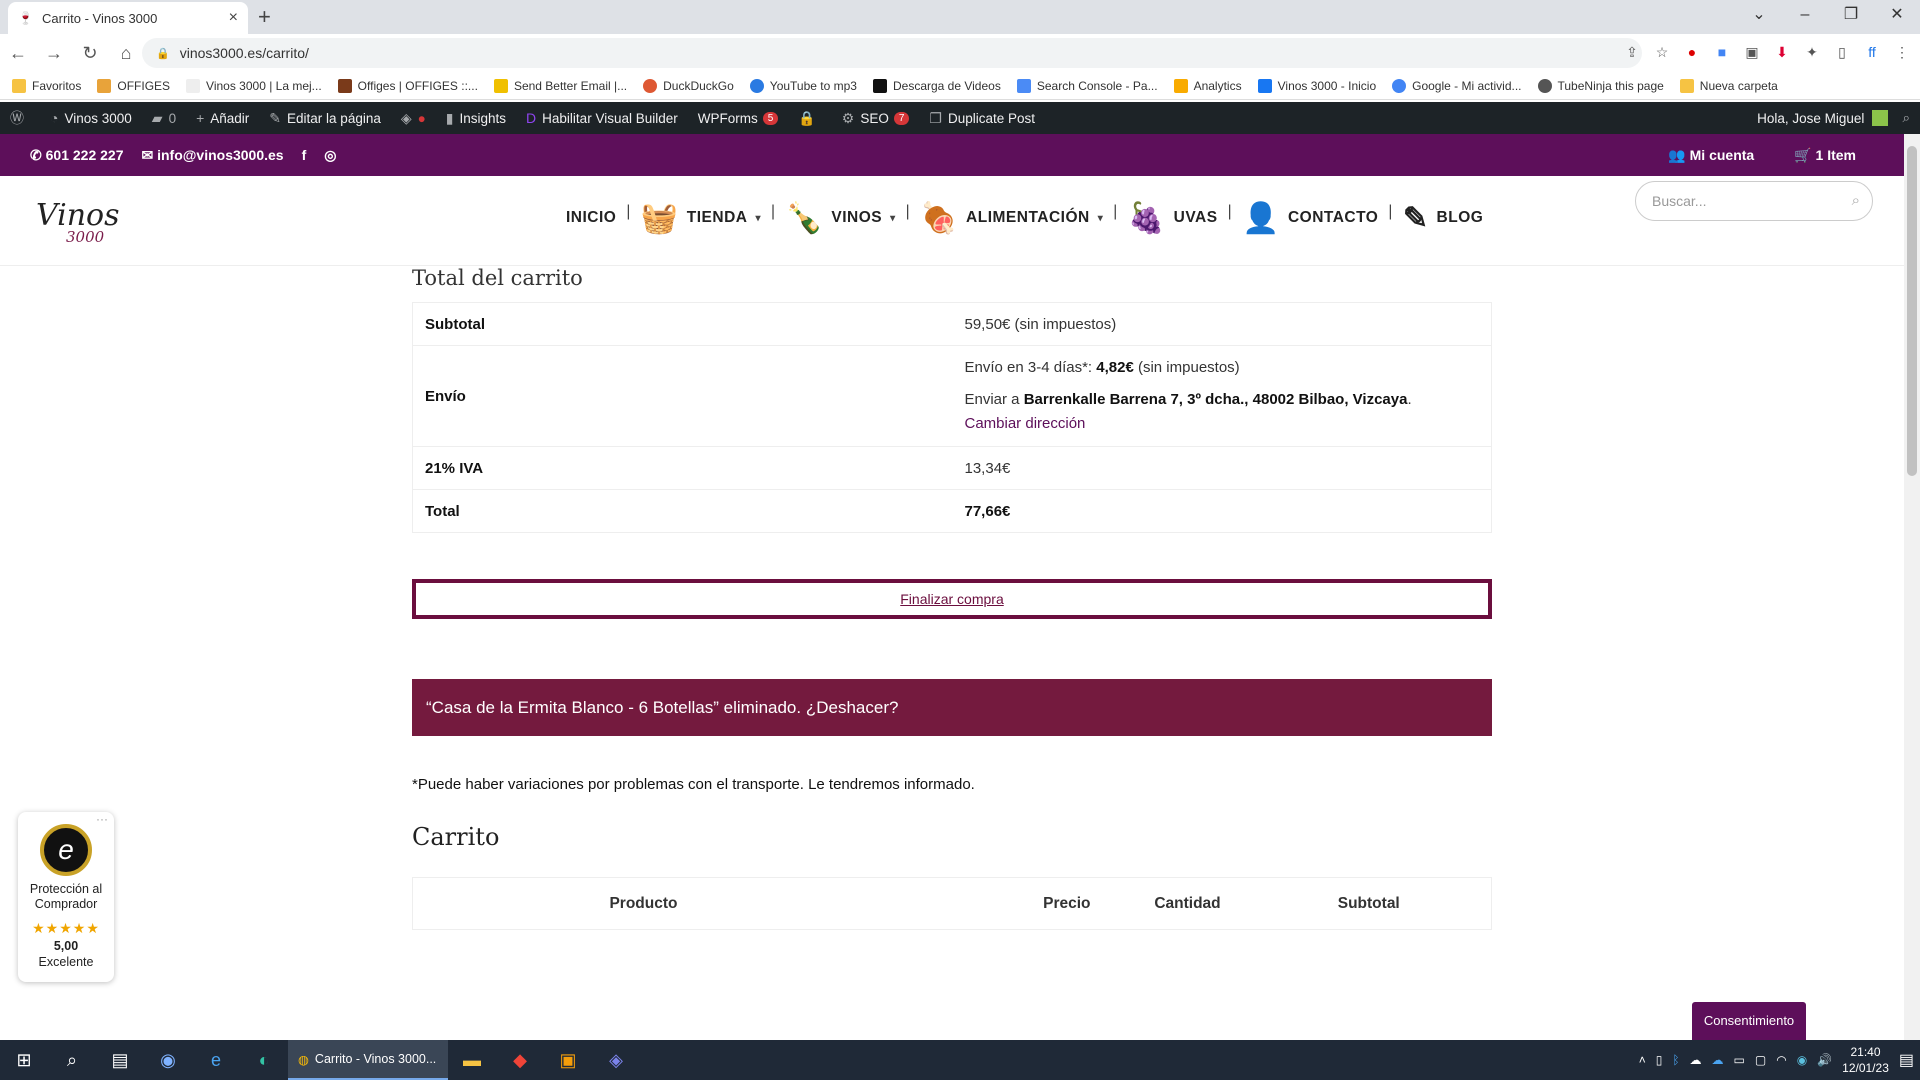 Image resolution: width=1920 pixels, height=1080 pixels. I want to click on onedrive-icon: ☁, so click(1718, 1060).